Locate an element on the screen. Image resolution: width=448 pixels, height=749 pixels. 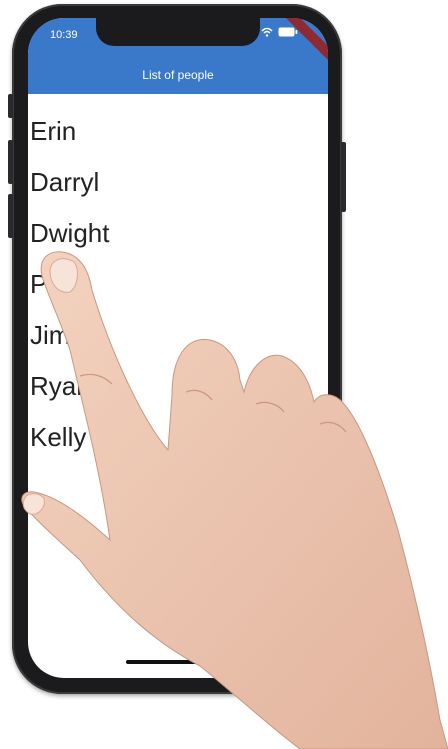
list-item: Pam is located at coordinates (178, 284).